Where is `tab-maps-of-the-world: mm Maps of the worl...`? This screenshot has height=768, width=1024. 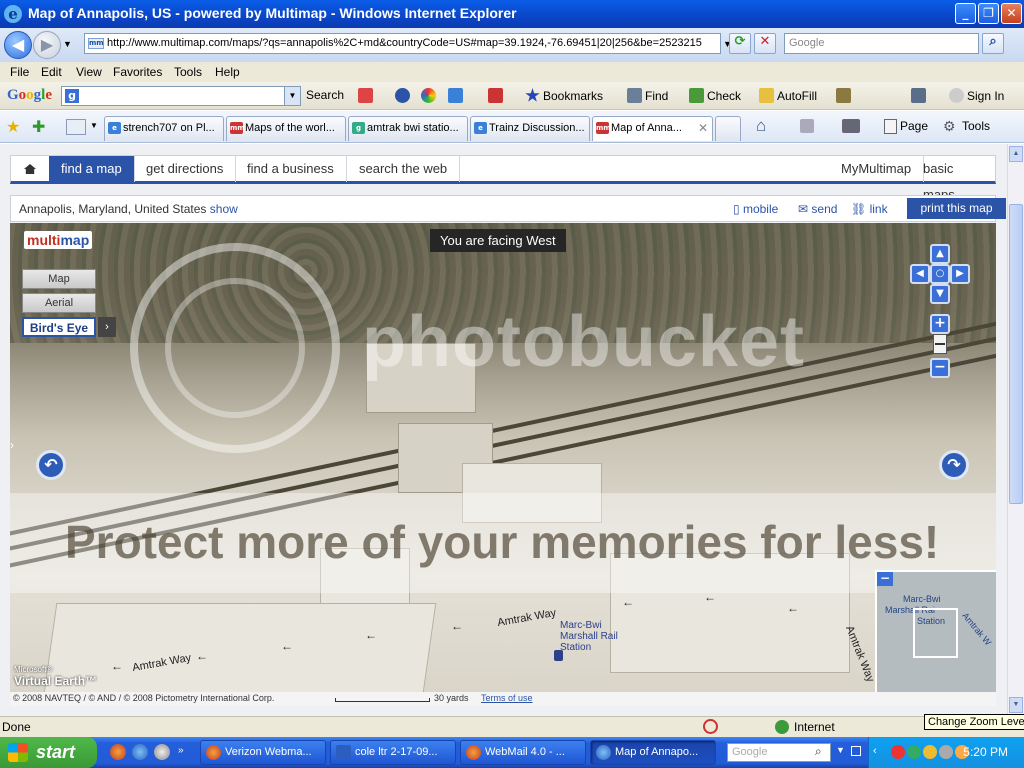 tab-maps-of-the-world: mm Maps of the worl... is located at coordinates (286, 128).